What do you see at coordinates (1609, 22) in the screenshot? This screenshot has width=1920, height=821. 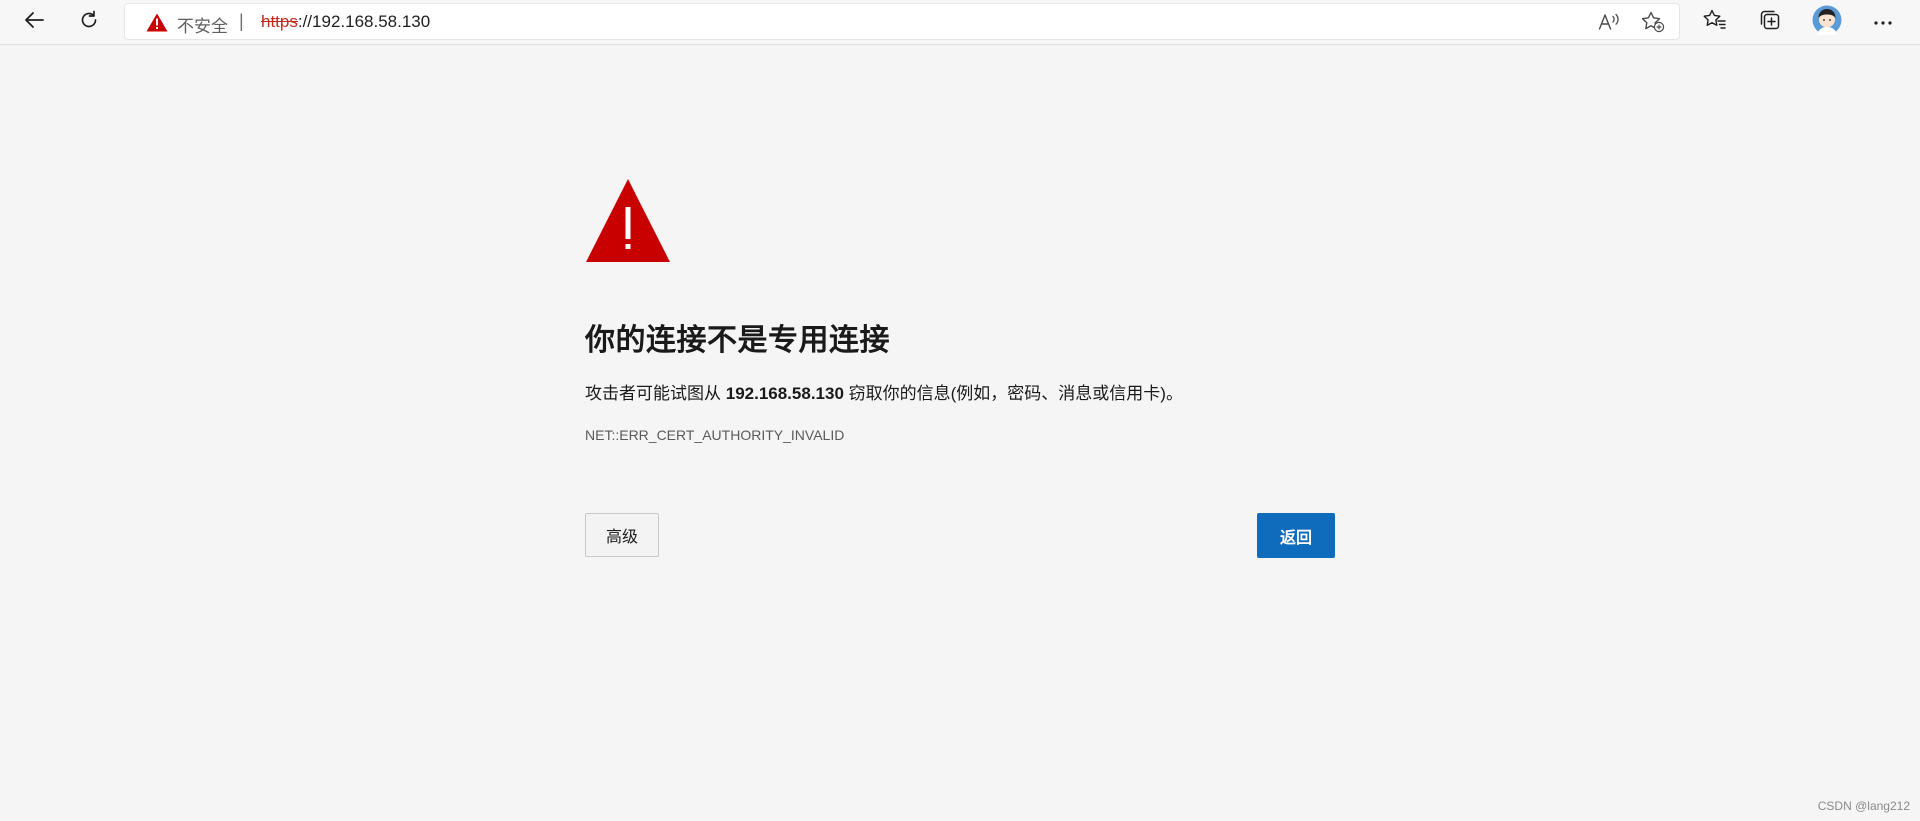 I see `read-aloud-icon` at bounding box center [1609, 22].